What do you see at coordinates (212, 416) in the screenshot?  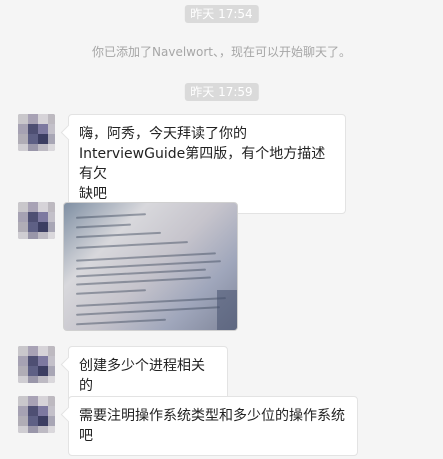 I see `message-text-line: 需要注明操作系统类型和多少位的操作系统` at bounding box center [212, 416].